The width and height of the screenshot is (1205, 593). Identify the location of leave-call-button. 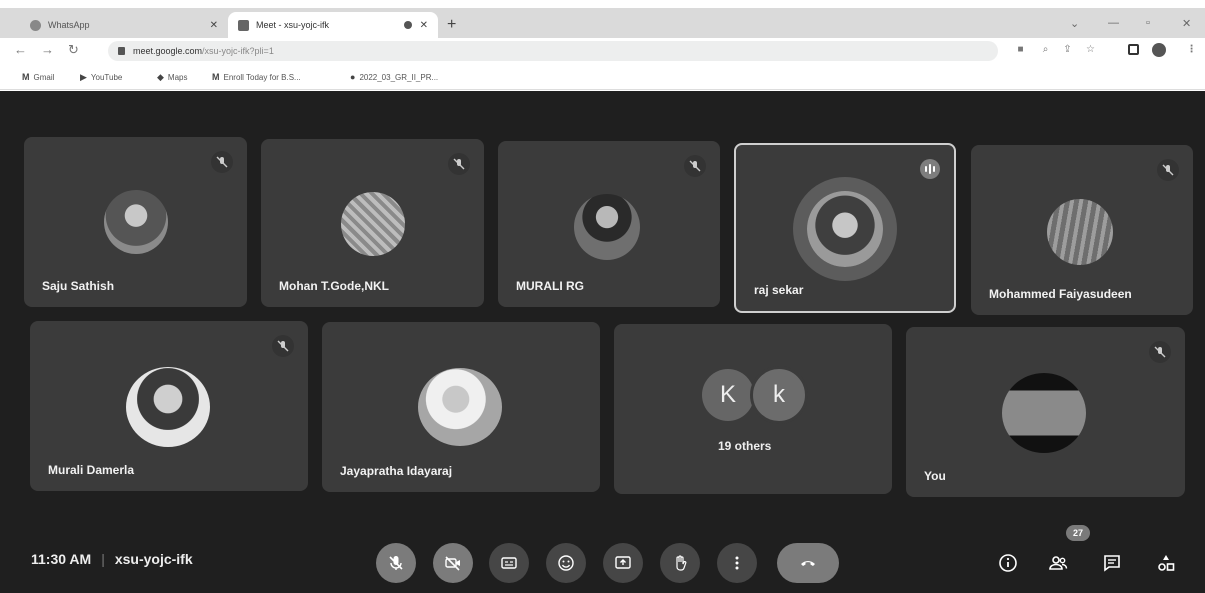
(808, 563).